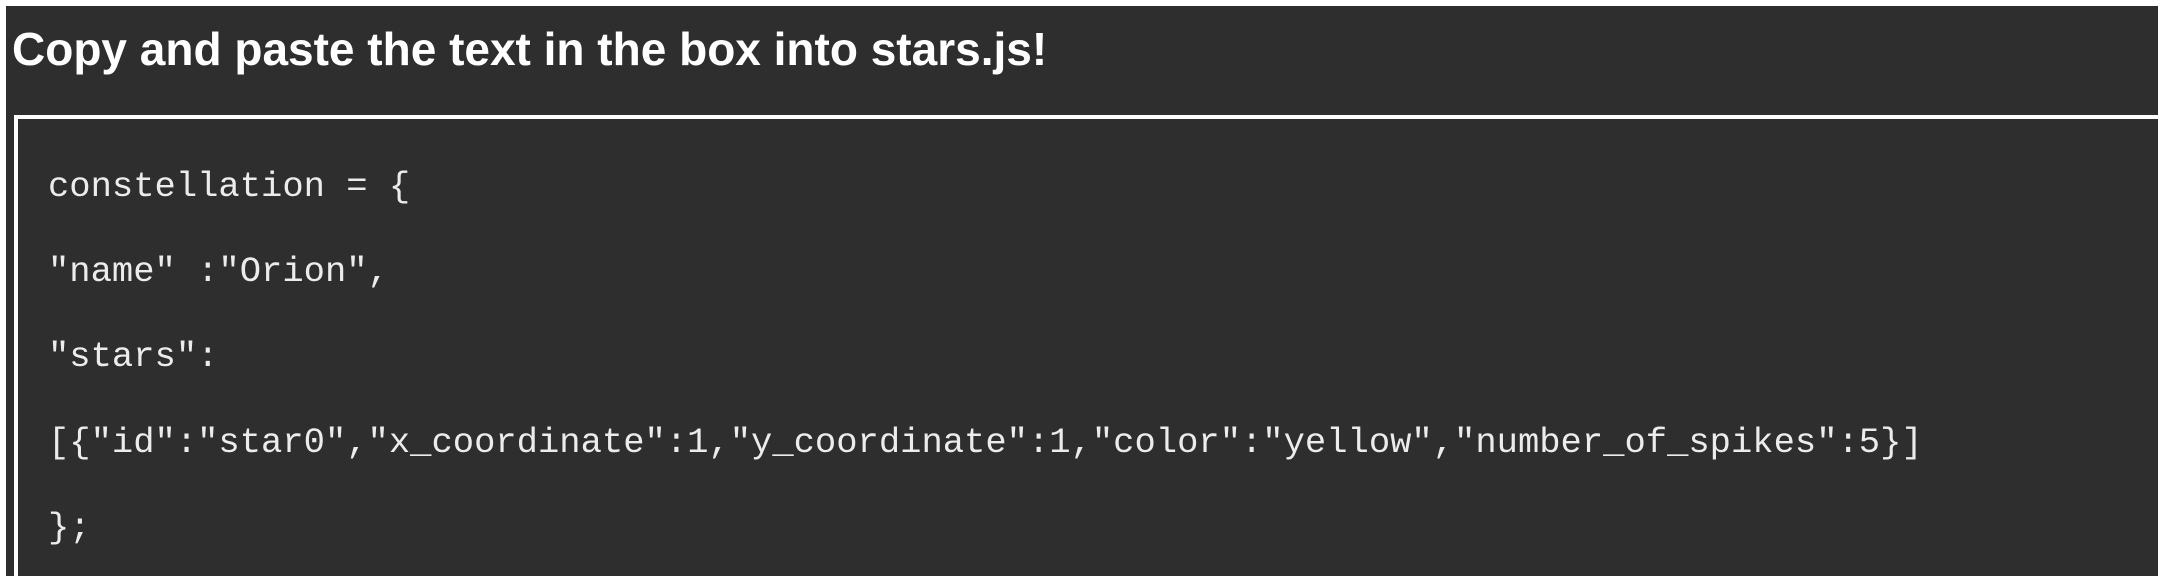 The height and width of the screenshot is (576, 2160). I want to click on code-line: "name" :"Orion",, so click(218, 271).